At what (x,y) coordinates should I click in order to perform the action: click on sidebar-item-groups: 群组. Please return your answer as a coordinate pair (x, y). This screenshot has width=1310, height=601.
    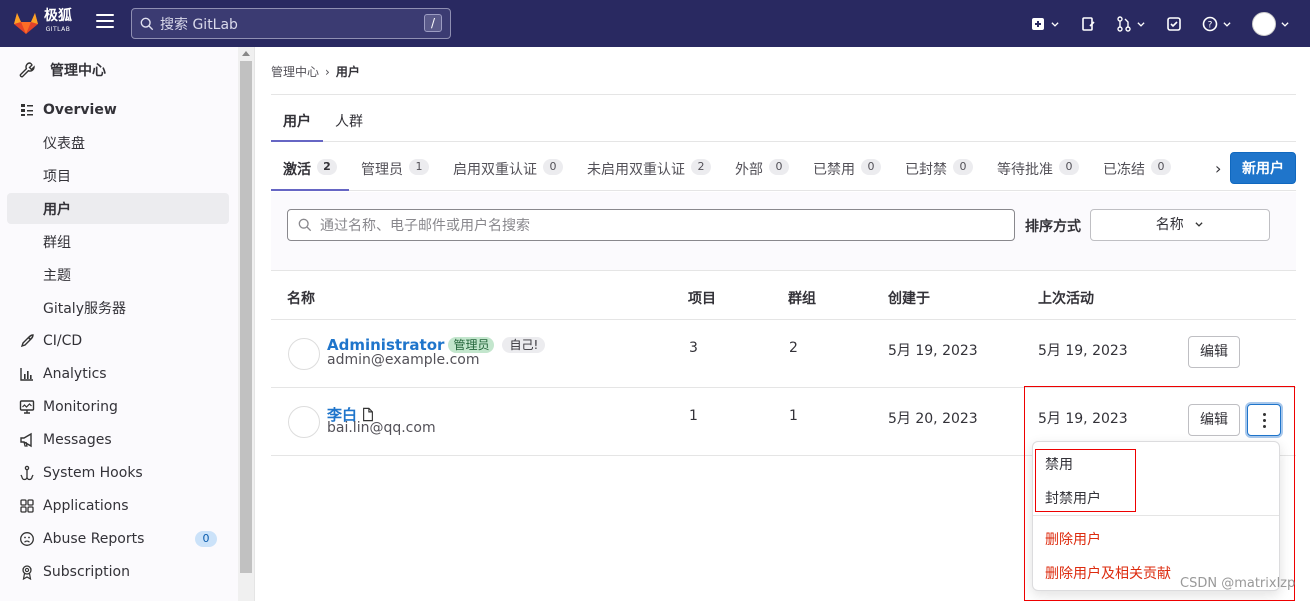
    Looking at the image, I should click on (118, 241).